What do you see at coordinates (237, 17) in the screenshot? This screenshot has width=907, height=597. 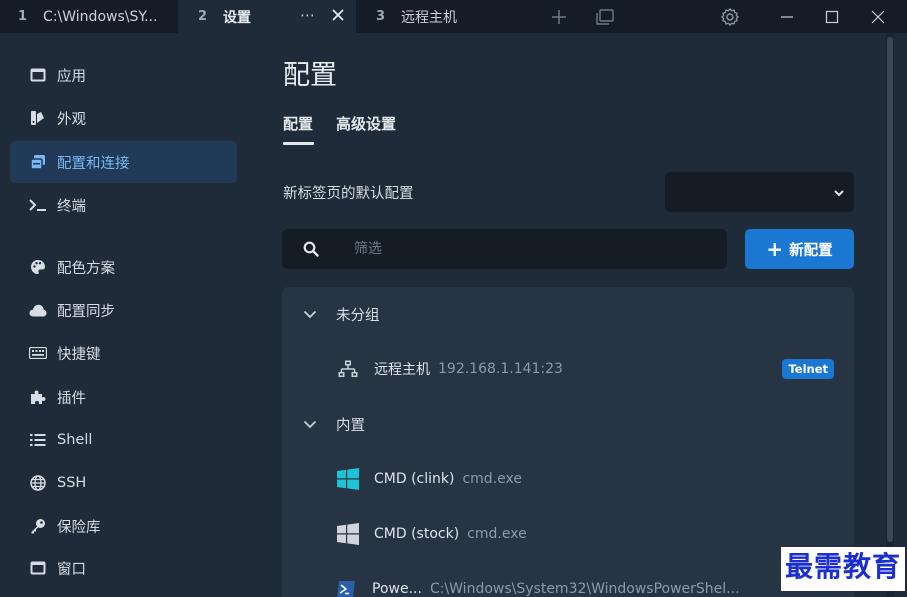 I see `tab-title: 设置` at bounding box center [237, 17].